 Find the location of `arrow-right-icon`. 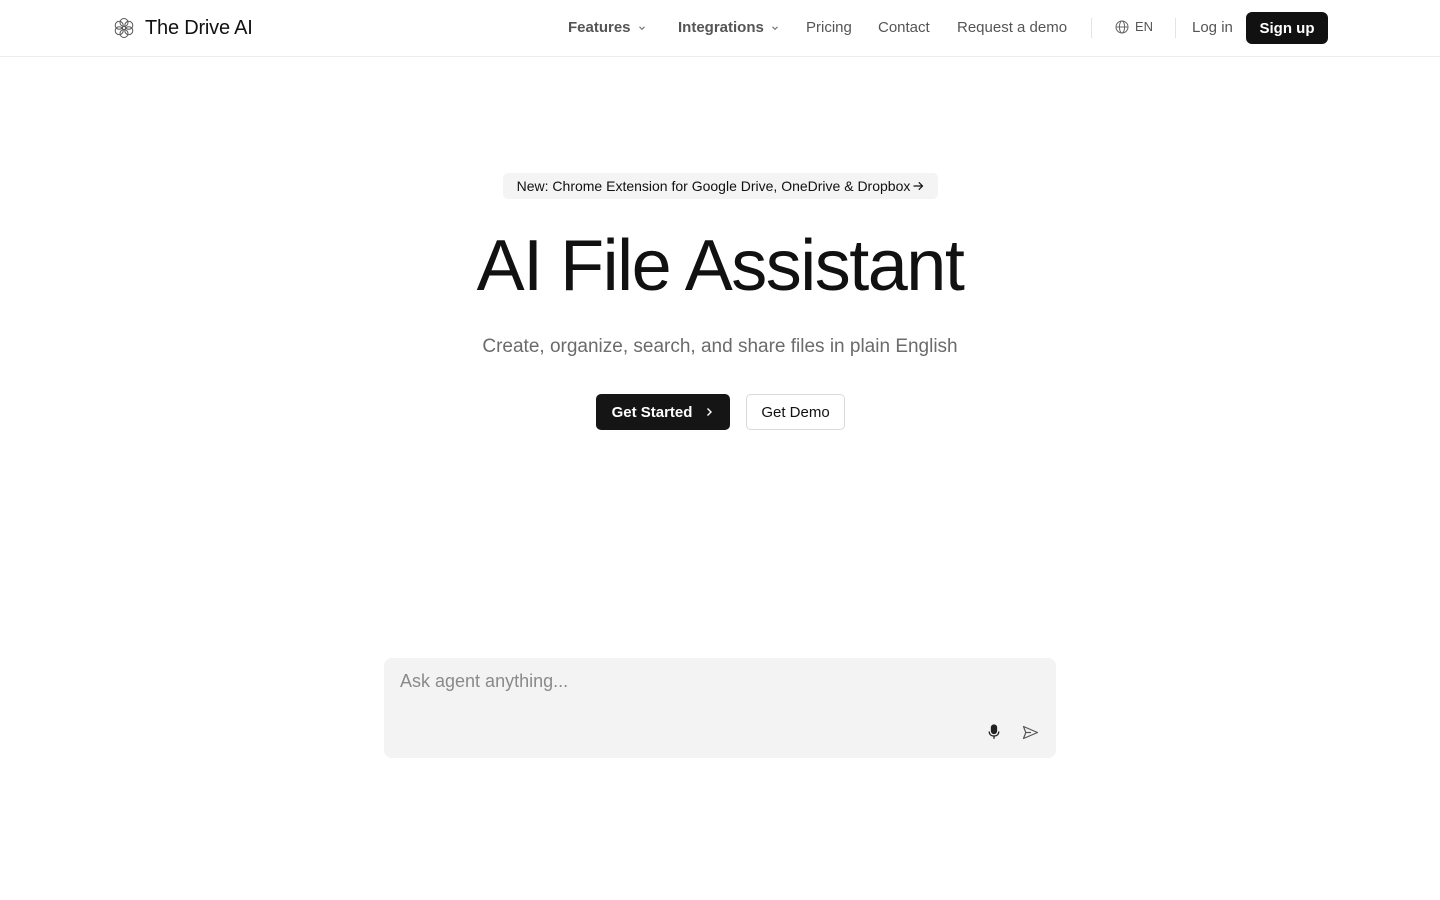

arrow-right-icon is located at coordinates (918, 186).